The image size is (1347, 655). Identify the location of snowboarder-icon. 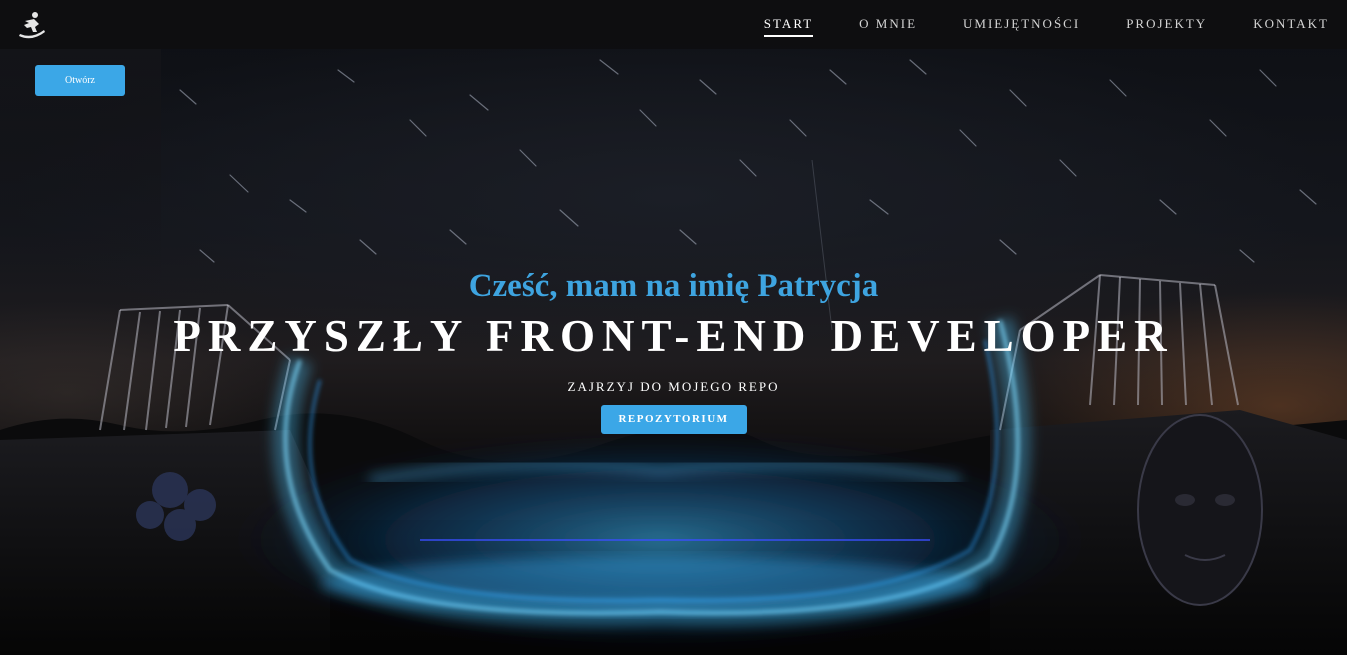
(32, 25).